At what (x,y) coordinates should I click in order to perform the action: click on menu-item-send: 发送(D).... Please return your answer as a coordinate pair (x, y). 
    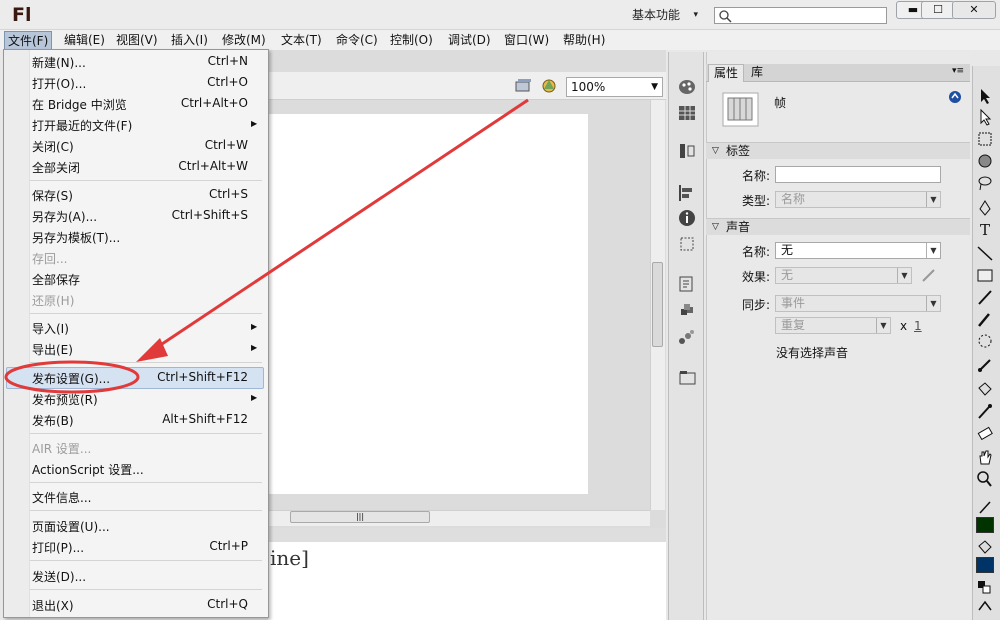
    Looking at the image, I should click on (59, 576).